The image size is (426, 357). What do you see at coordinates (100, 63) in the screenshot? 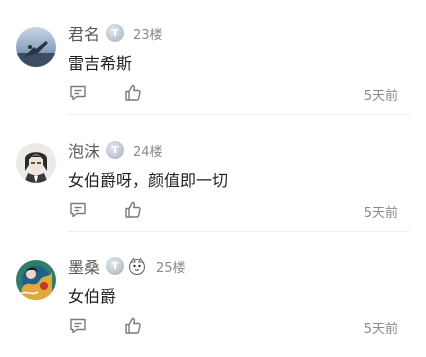
I see `comment-text: 雷吉希斯` at bounding box center [100, 63].